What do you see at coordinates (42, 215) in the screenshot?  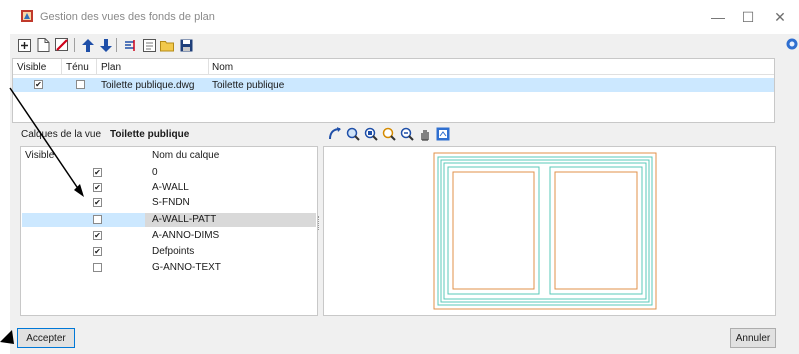 I see `annotation-arrows` at bounding box center [42, 215].